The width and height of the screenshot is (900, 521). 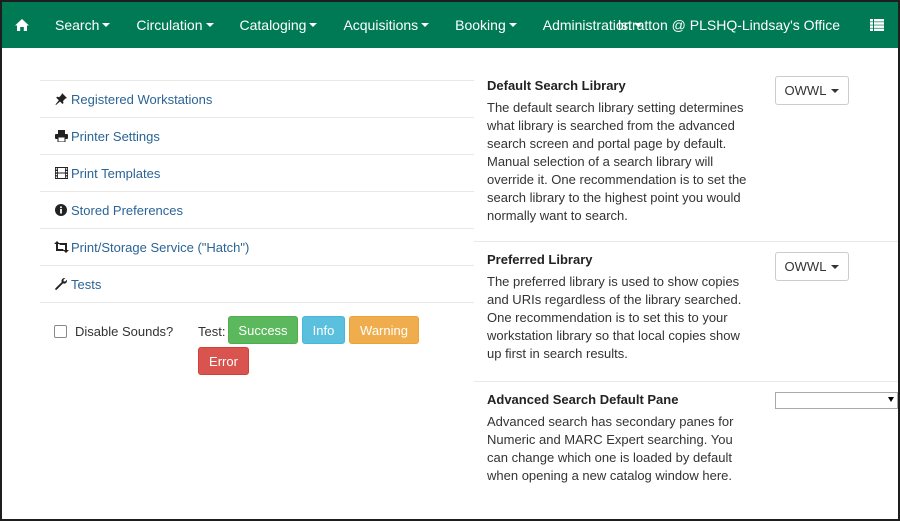 I want to click on link-hatch-service: Print/Storage Service ("Hatch"), so click(x=257, y=247).